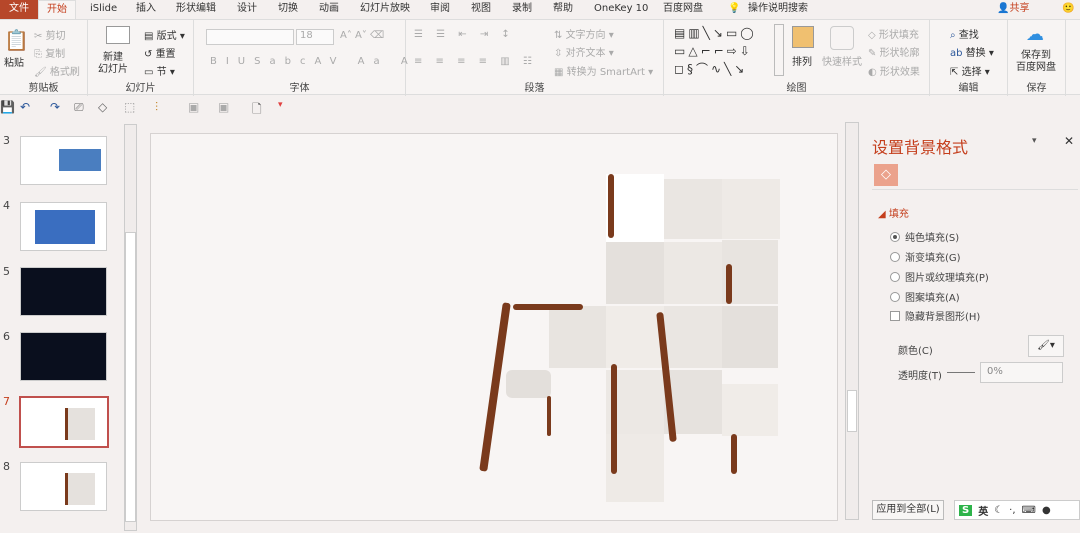 The height and width of the screenshot is (533, 1080). I want to click on apply-to-all-button: 应用到全部(L), so click(908, 510).